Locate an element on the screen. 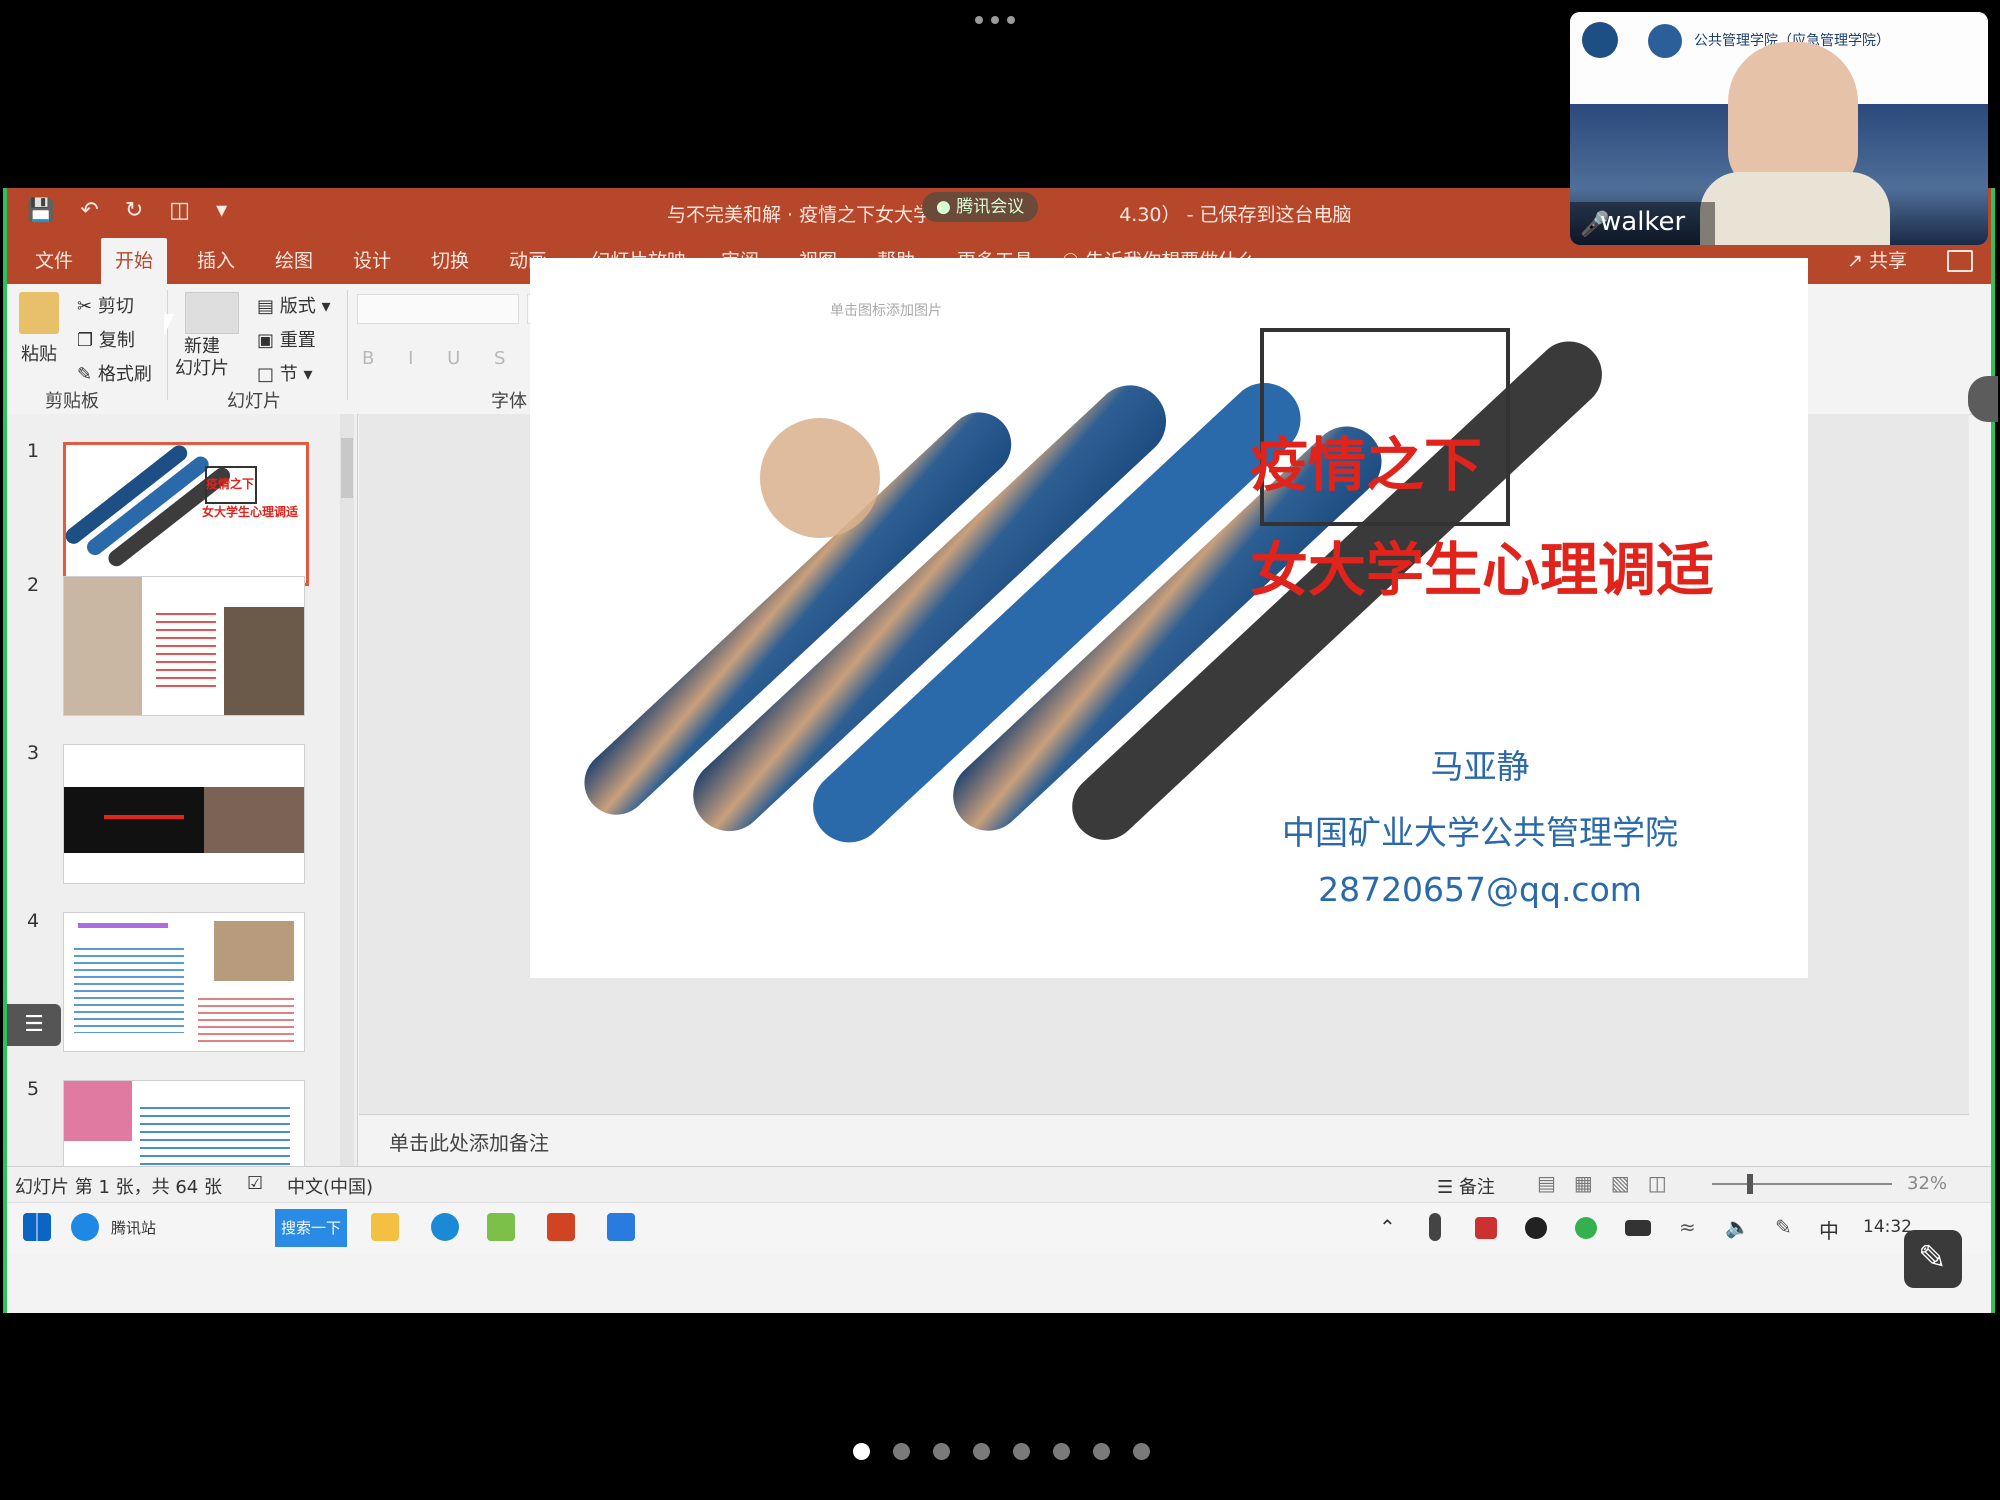 Image resolution: width=2000 pixels, height=1500 pixels. thumb-number: 5 is located at coordinates (33, 1089).